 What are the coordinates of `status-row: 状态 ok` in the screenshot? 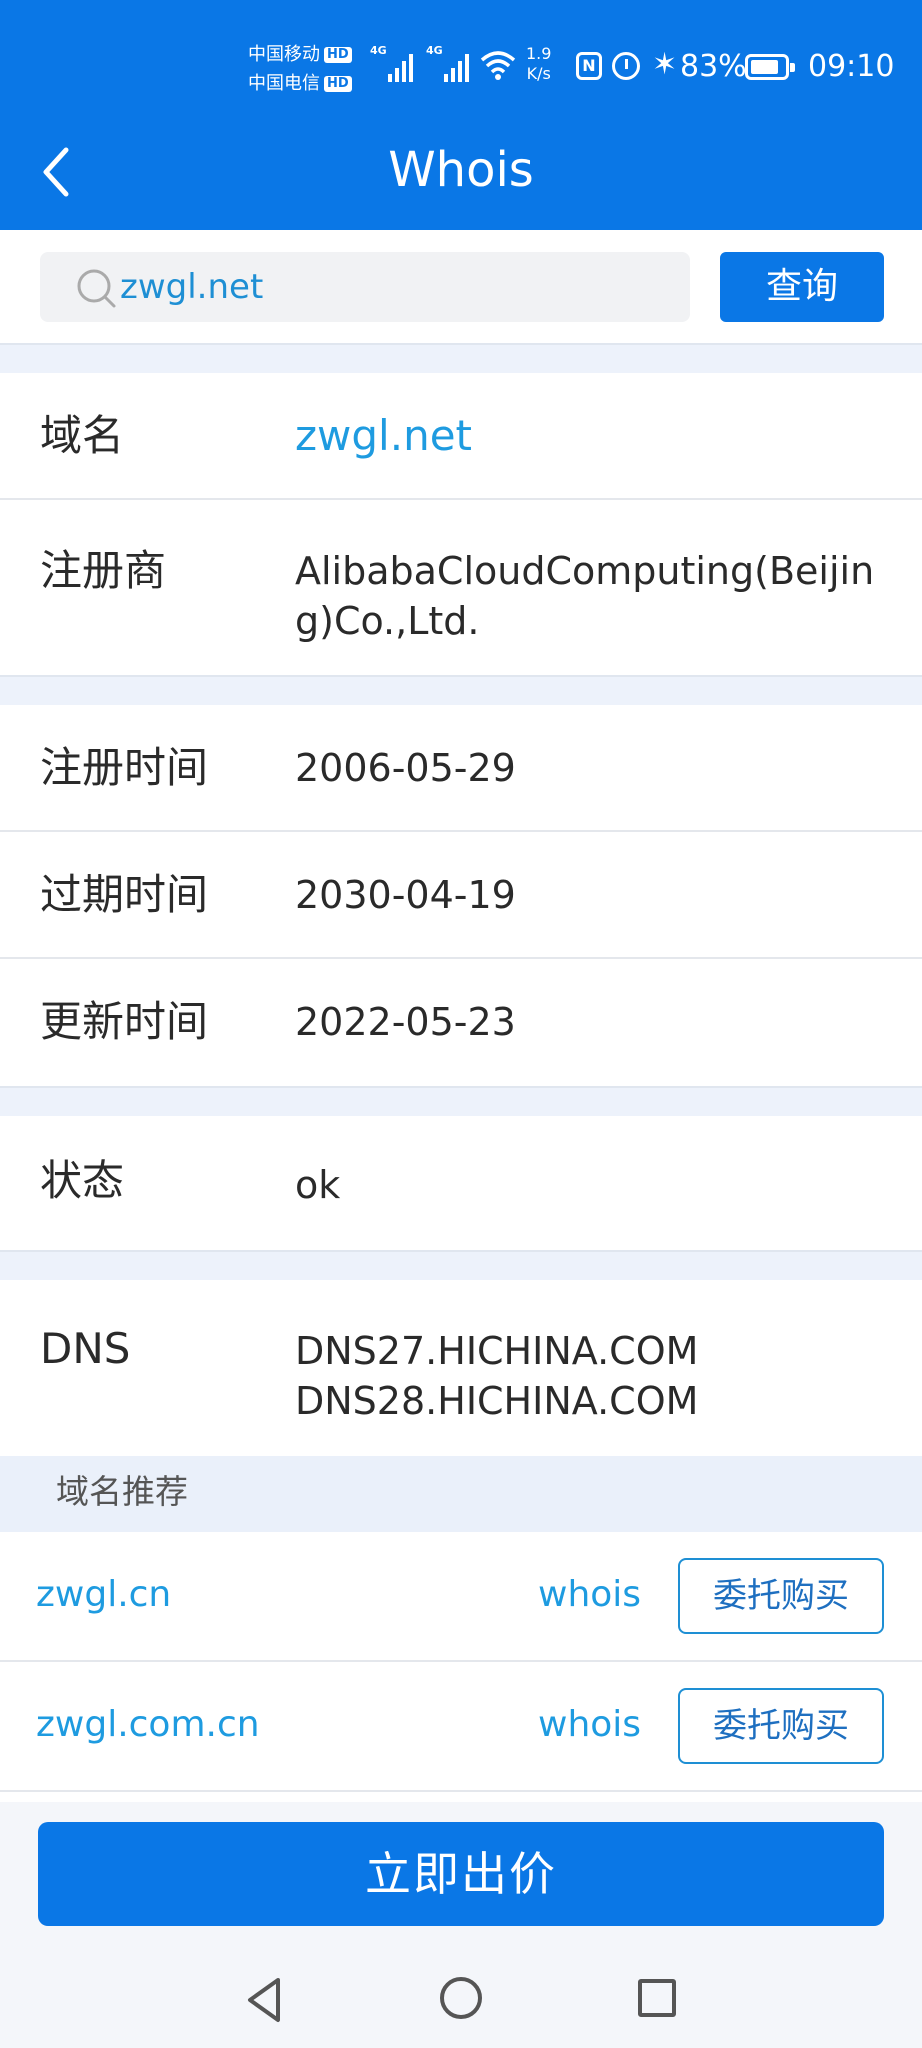 It's located at (461, 1183).